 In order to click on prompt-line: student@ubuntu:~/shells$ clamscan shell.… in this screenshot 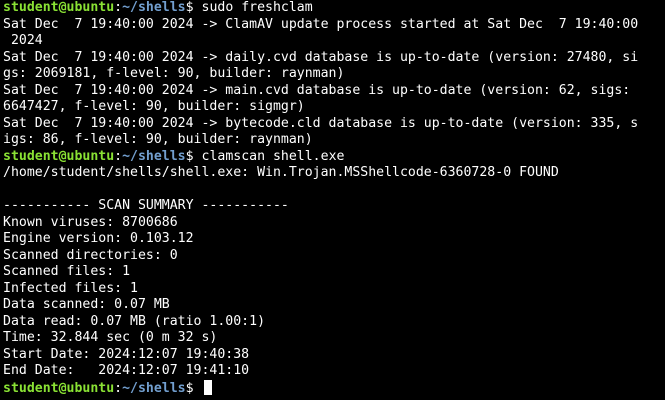, I will do `click(334, 157)`.